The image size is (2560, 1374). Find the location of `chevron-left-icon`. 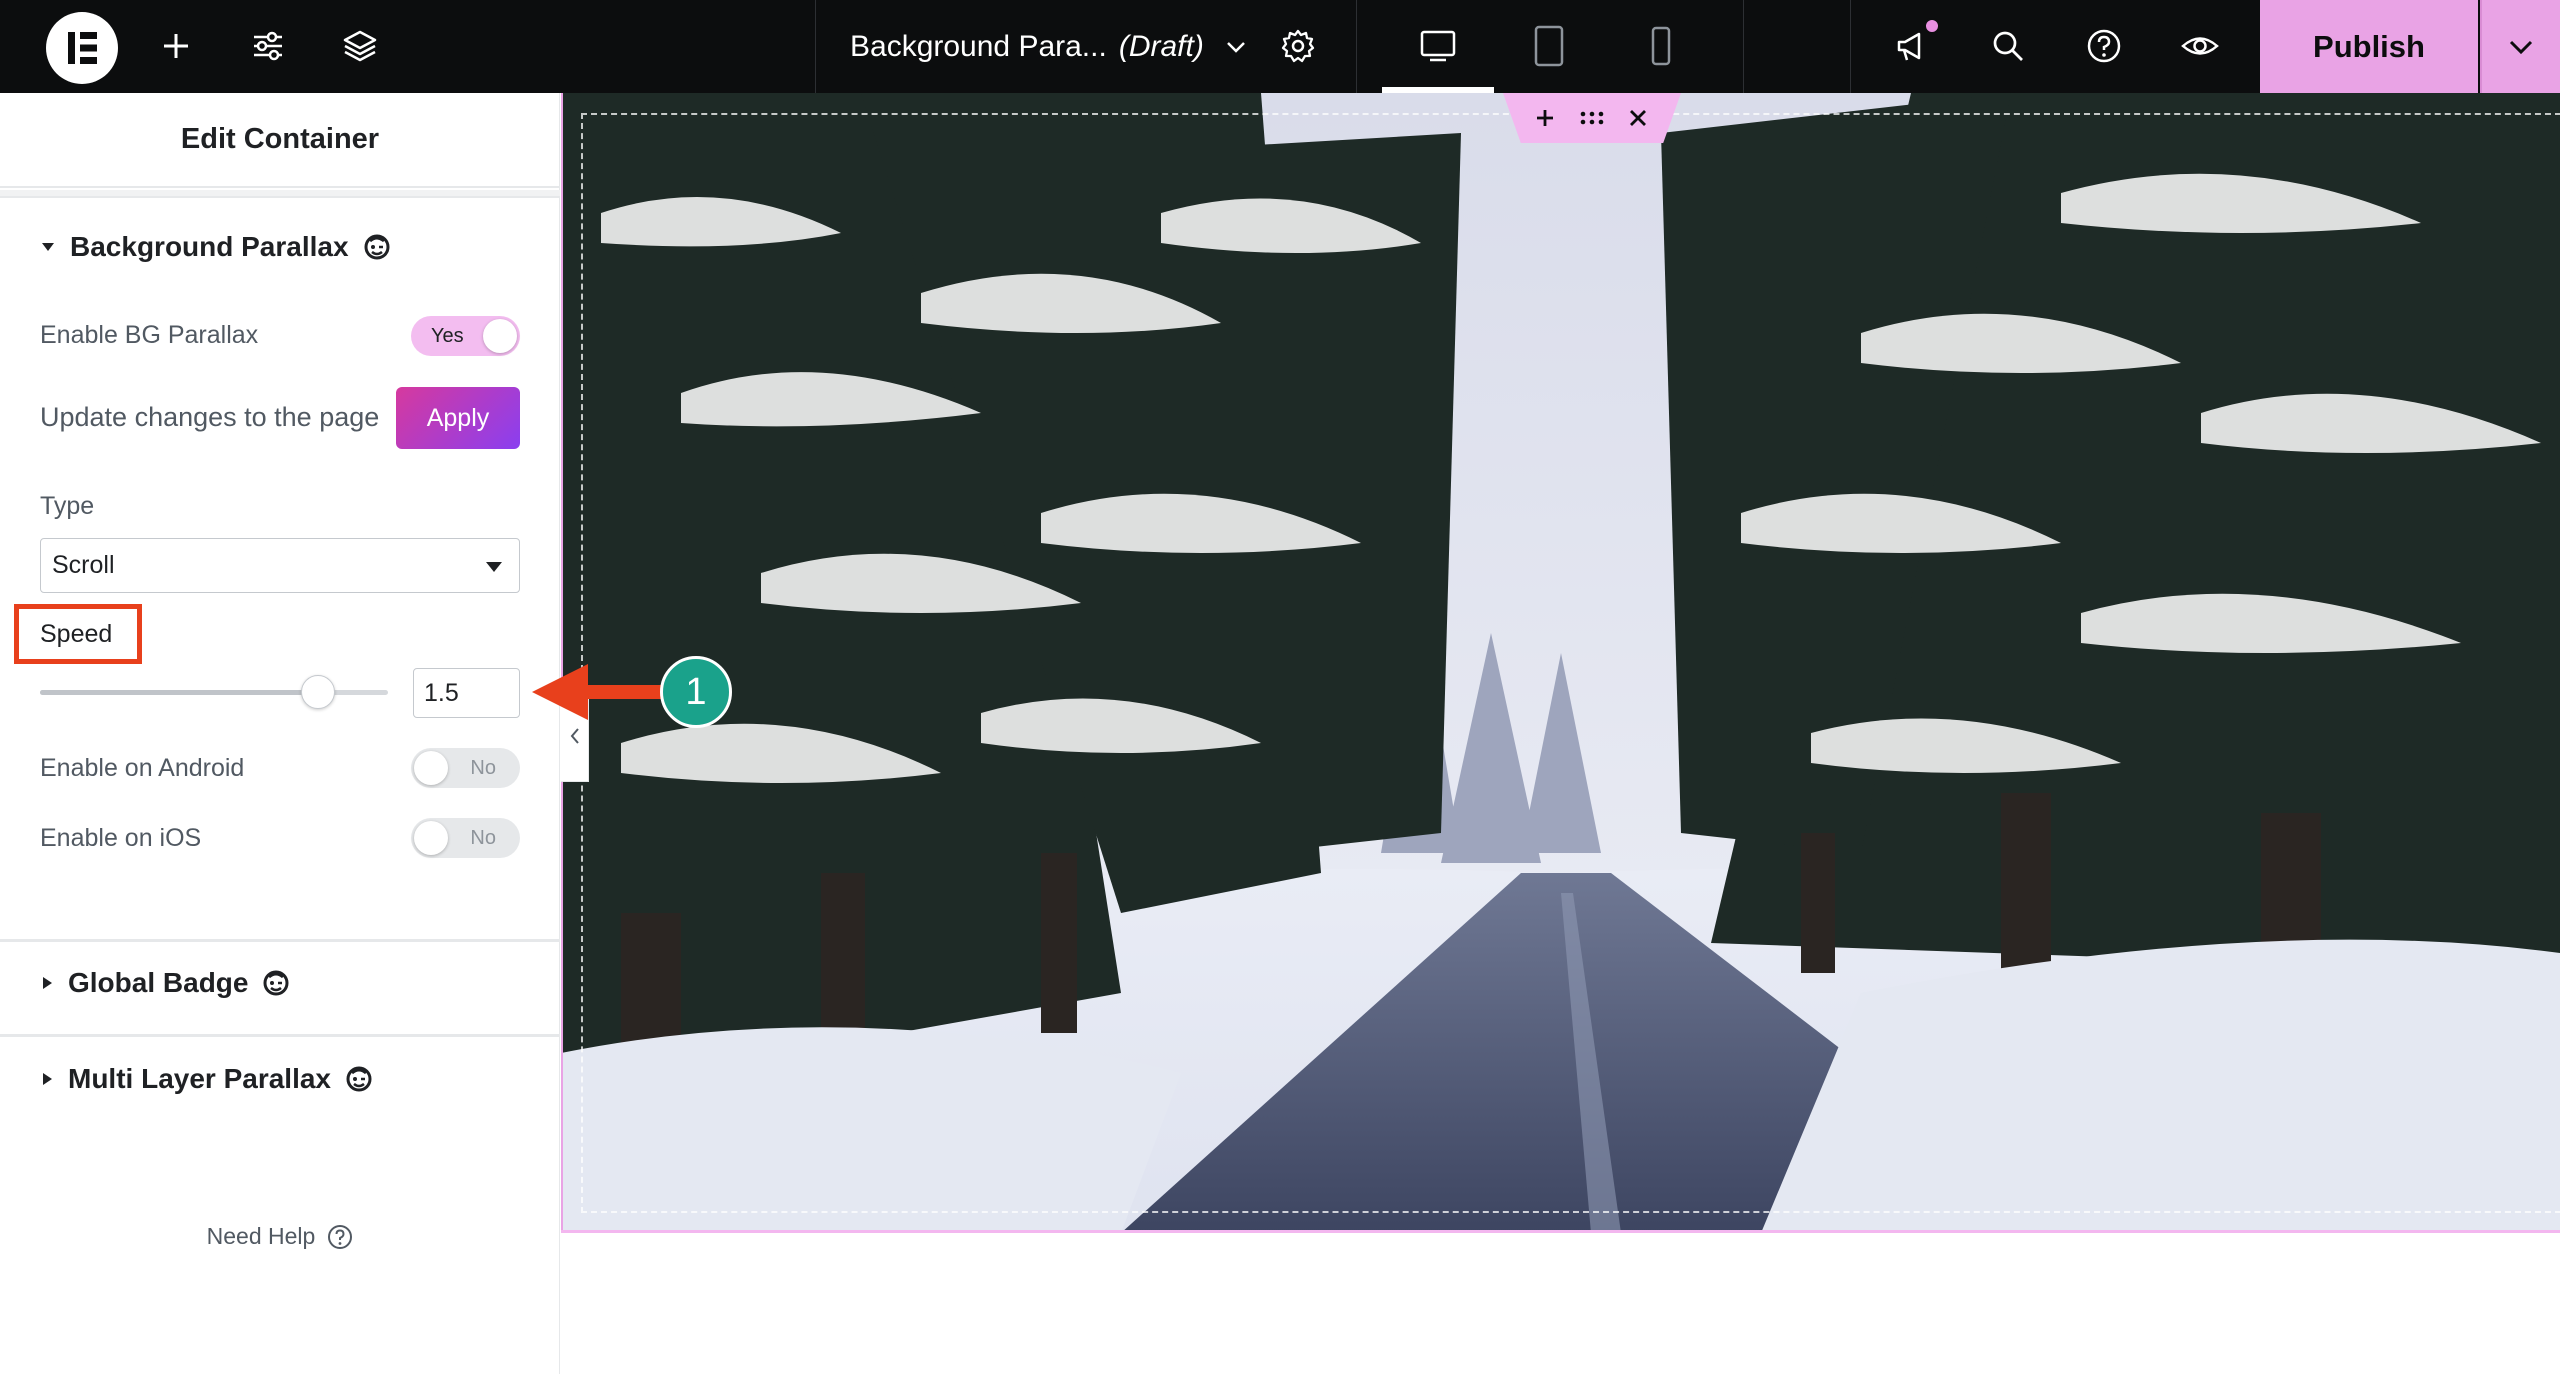

chevron-left-icon is located at coordinates (574, 736).